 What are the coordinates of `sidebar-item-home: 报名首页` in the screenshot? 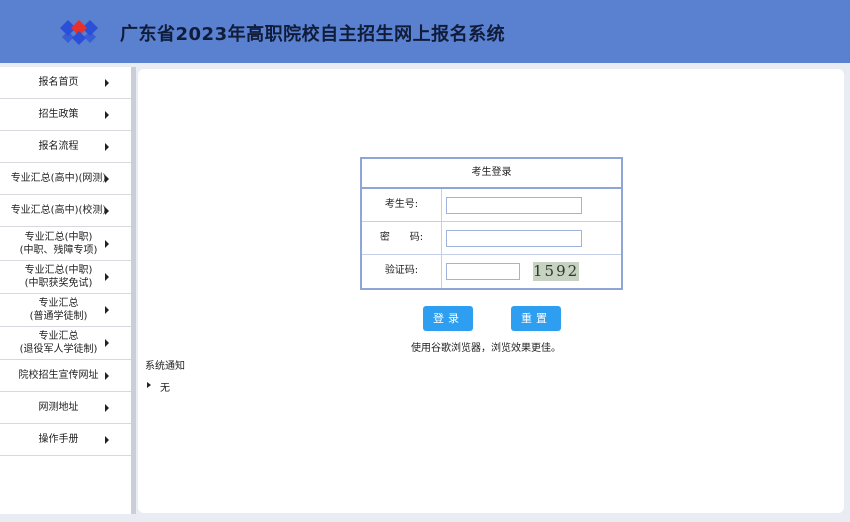 It's located at (65, 83).